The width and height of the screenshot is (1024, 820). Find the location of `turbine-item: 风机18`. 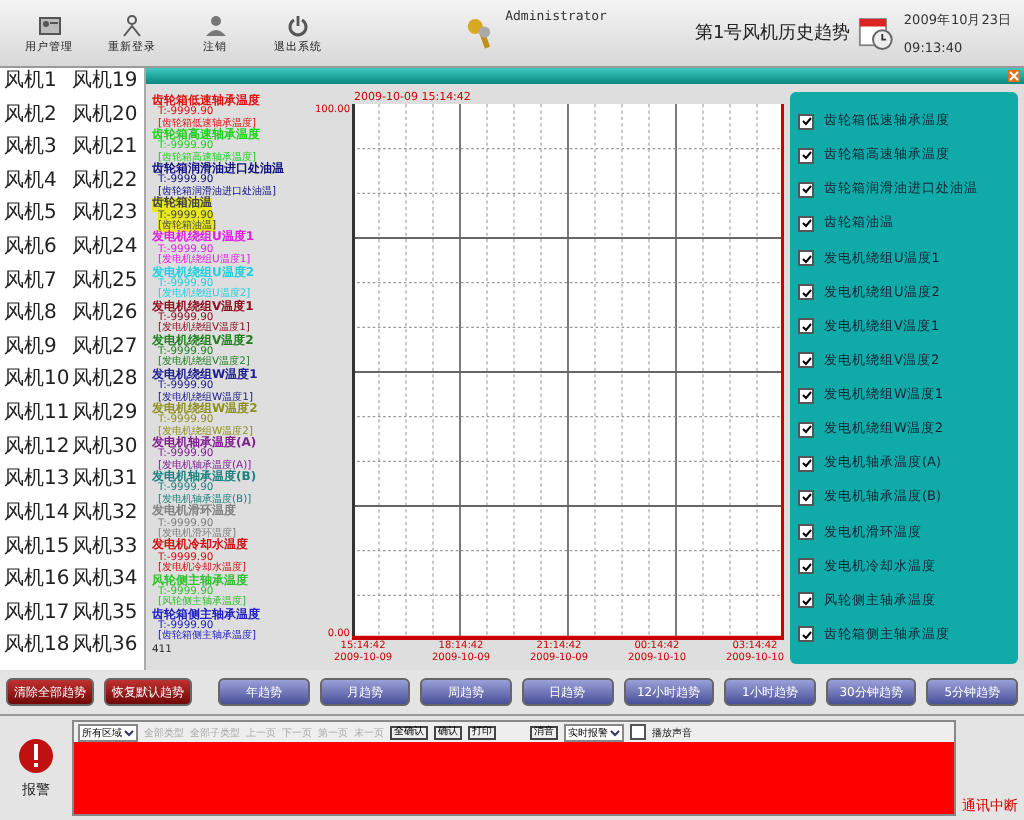

turbine-item: 风机18 is located at coordinates (38, 651).